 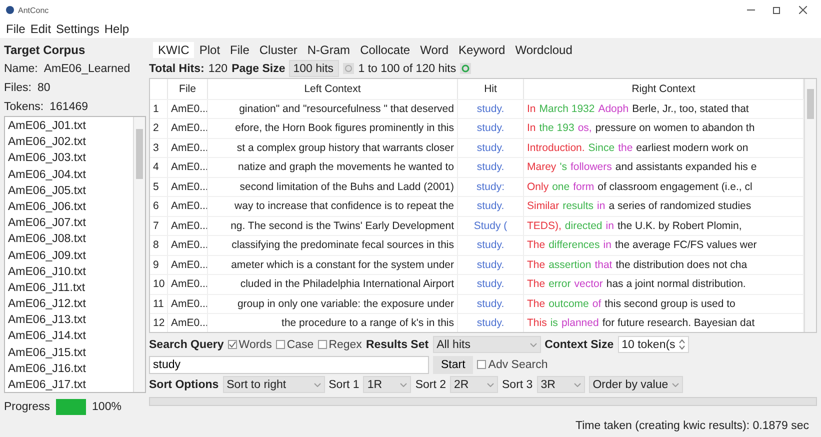 What do you see at coordinates (803, 10) in the screenshot?
I see `close-icon` at bounding box center [803, 10].